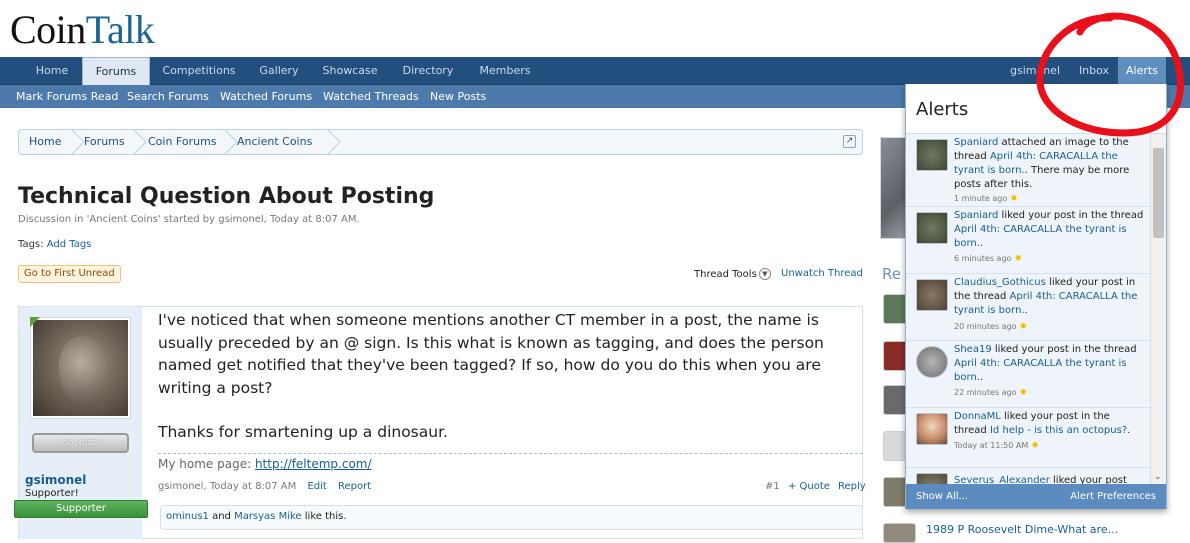  Describe the element at coordinates (279, 71) in the screenshot. I see `tab-gallery: Gallery` at that location.